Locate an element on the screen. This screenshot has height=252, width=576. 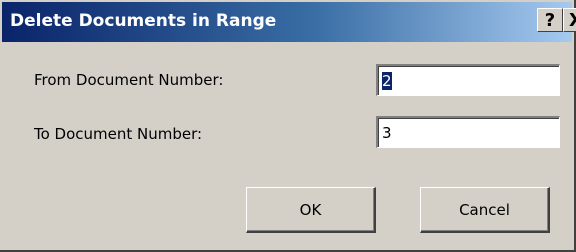
cancel-button-label: Cancel is located at coordinates (484, 209).